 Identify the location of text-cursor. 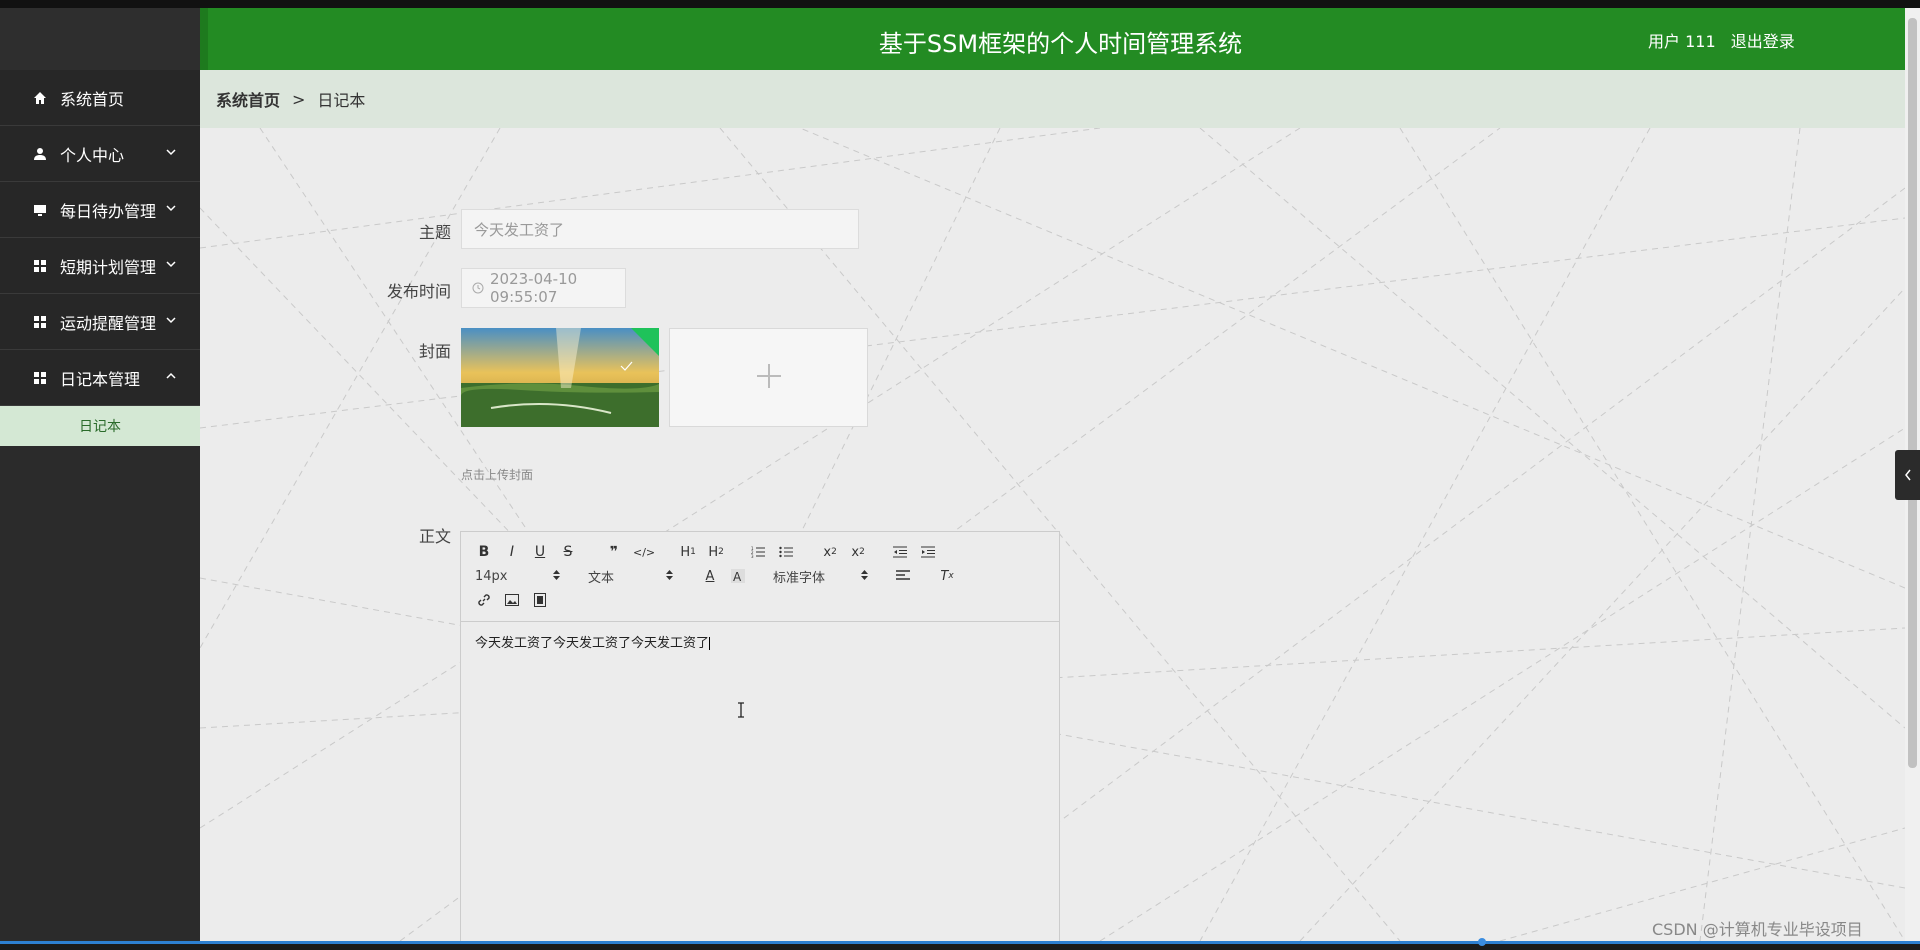
(710, 643).